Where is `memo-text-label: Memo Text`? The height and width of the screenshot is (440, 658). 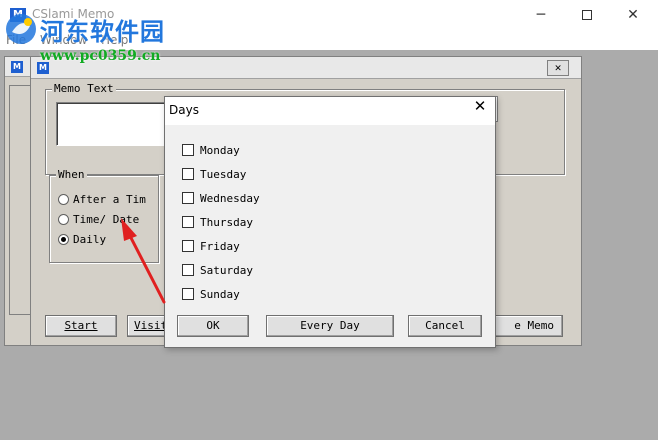
memo-text-label: Memo Text is located at coordinates (84, 88).